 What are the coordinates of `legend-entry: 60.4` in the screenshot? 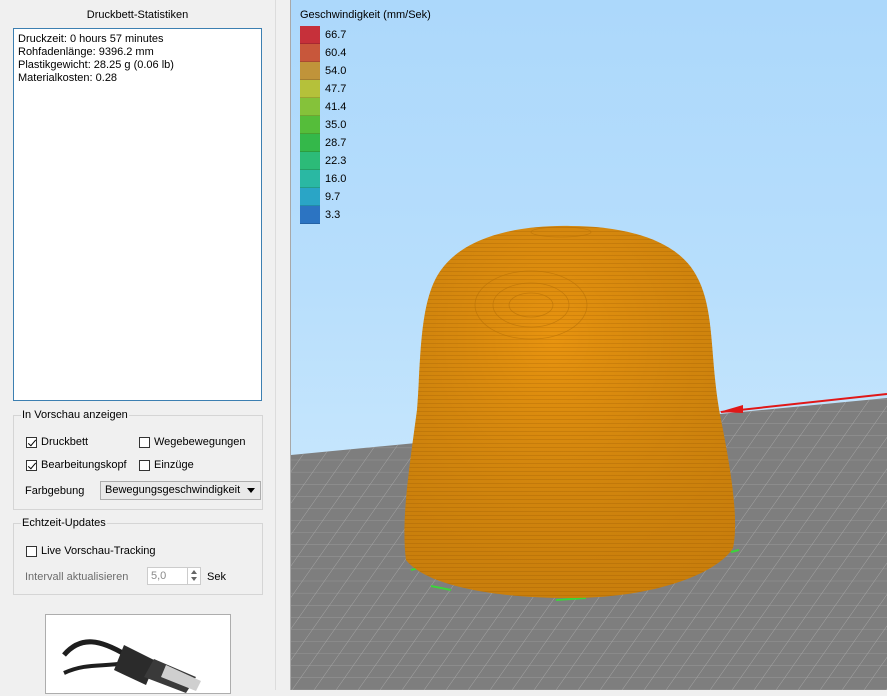 It's located at (365, 53).